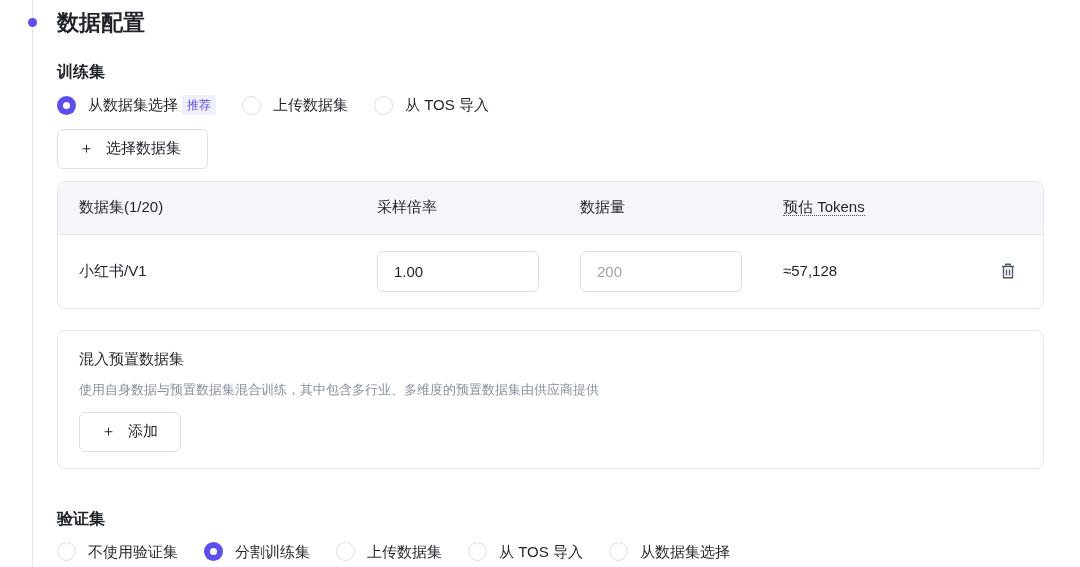 The height and width of the screenshot is (567, 1080). I want to click on recommend-tag: 推荐, so click(199, 105).